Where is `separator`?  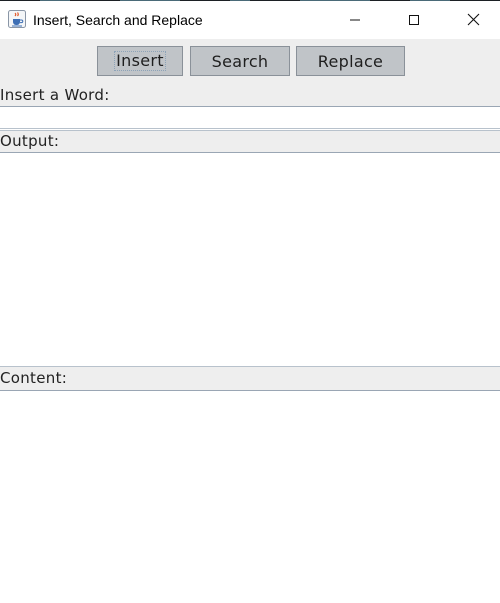 separator is located at coordinates (250, 128).